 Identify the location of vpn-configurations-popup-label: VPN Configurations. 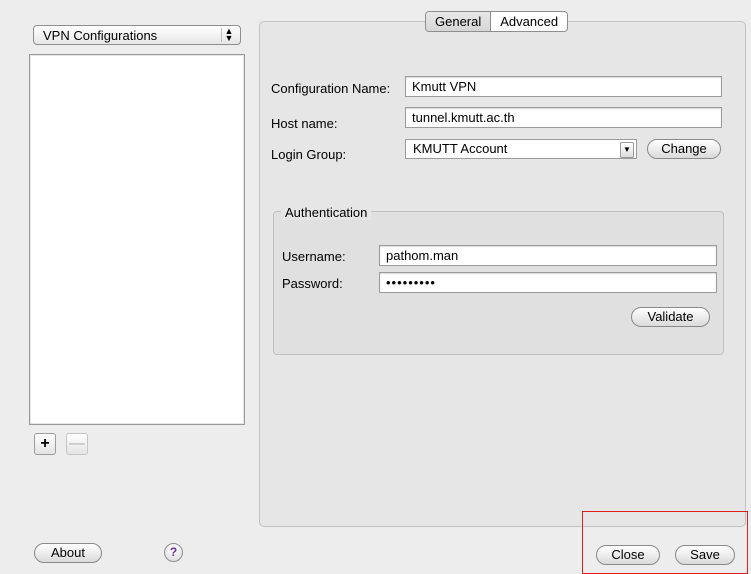
(100, 35).